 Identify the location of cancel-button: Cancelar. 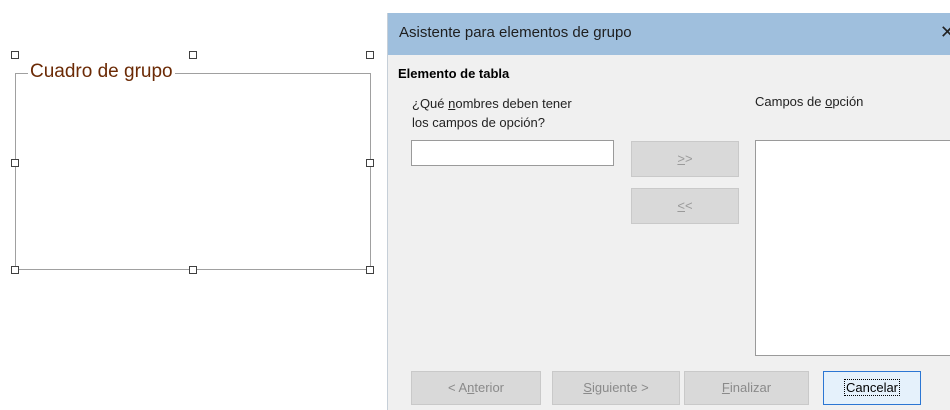
(872, 388).